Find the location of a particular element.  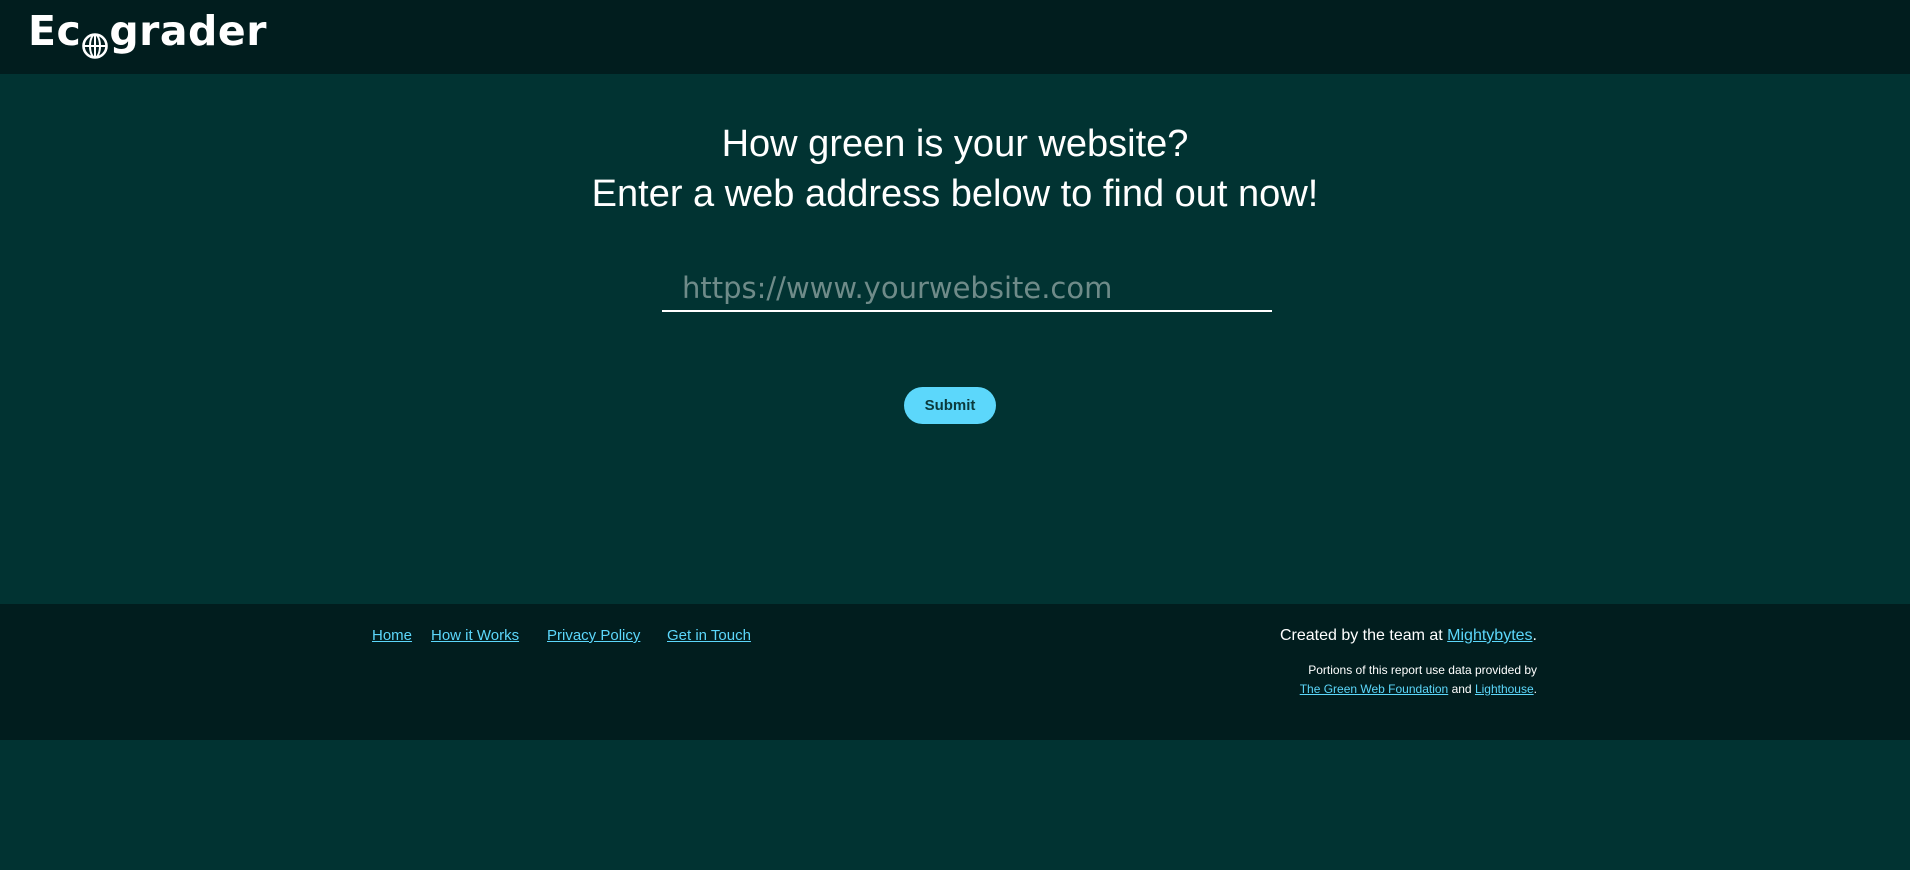

mightybytes-link: Mightybytes is located at coordinates (1489, 635).